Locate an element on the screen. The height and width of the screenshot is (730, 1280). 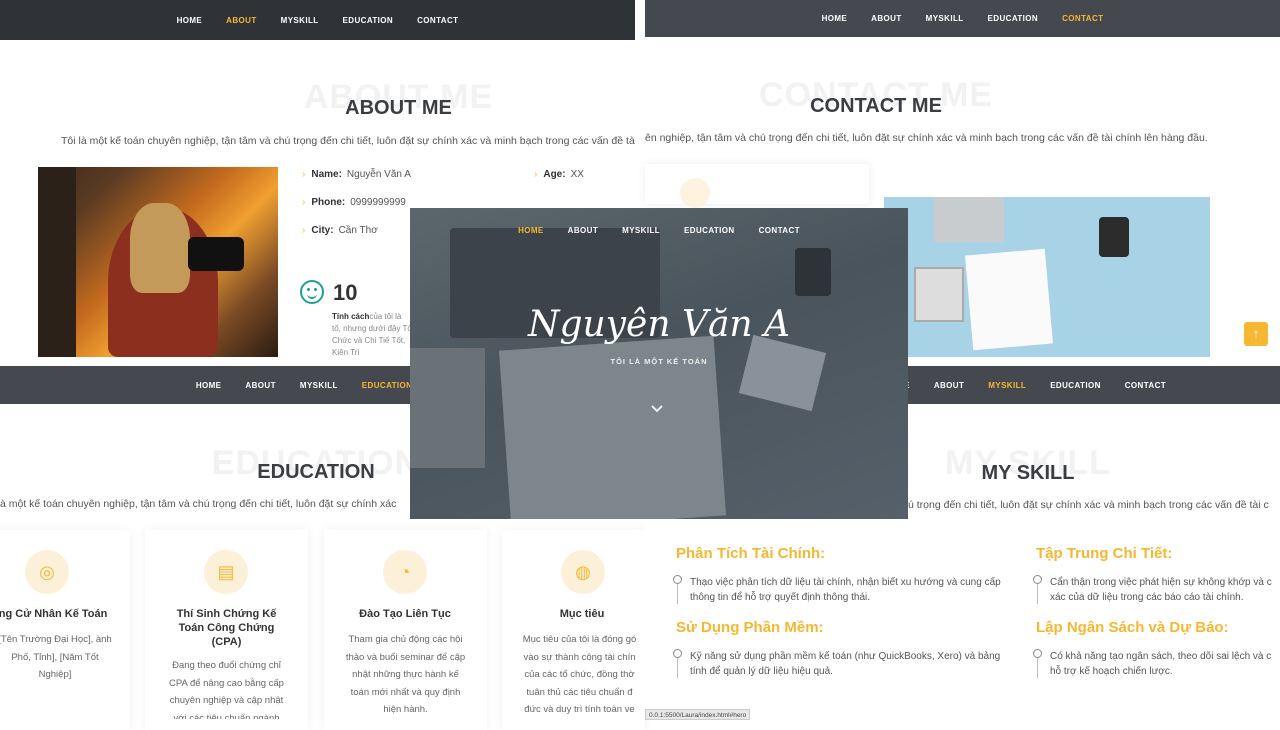
education-card-title: Mục tiêu is located at coordinates (582, 614).